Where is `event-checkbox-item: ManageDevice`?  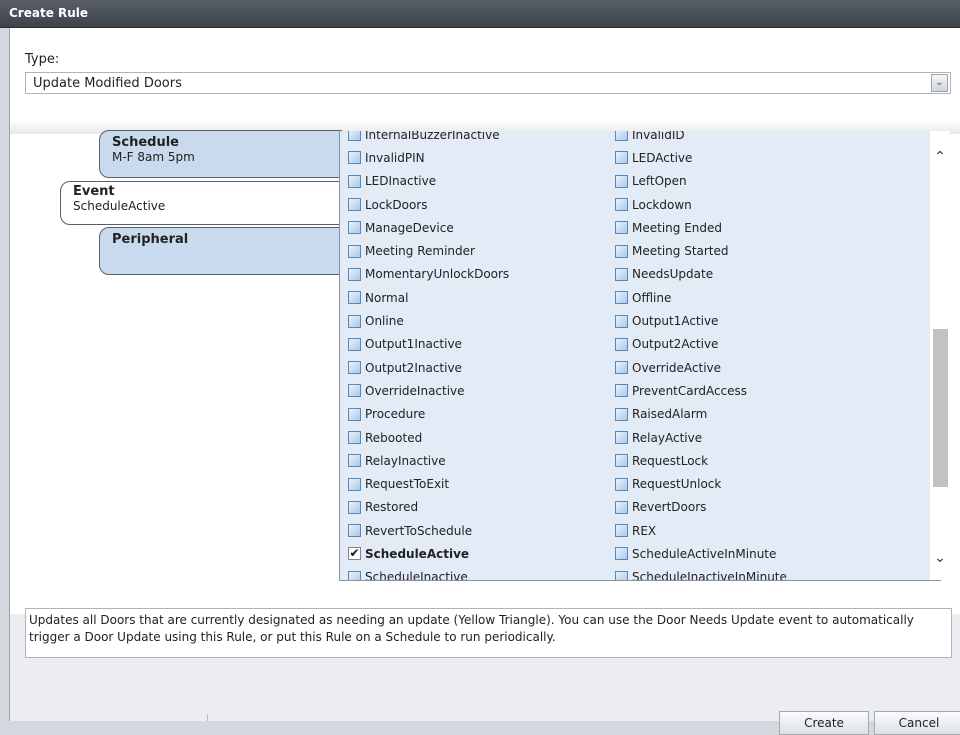 event-checkbox-item: ManageDevice is located at coordinates (428, 227).